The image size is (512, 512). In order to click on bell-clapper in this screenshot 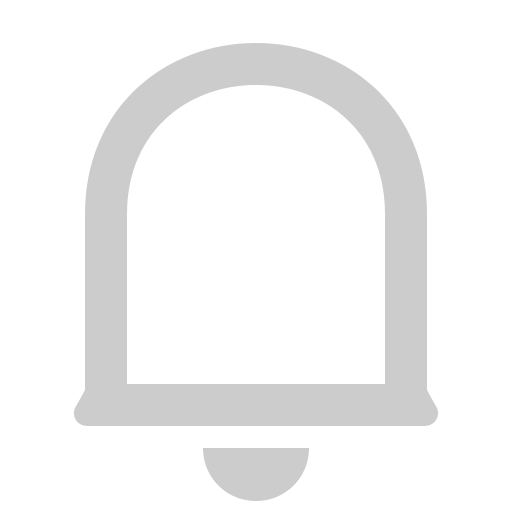, I will do `click(256, 474)`.